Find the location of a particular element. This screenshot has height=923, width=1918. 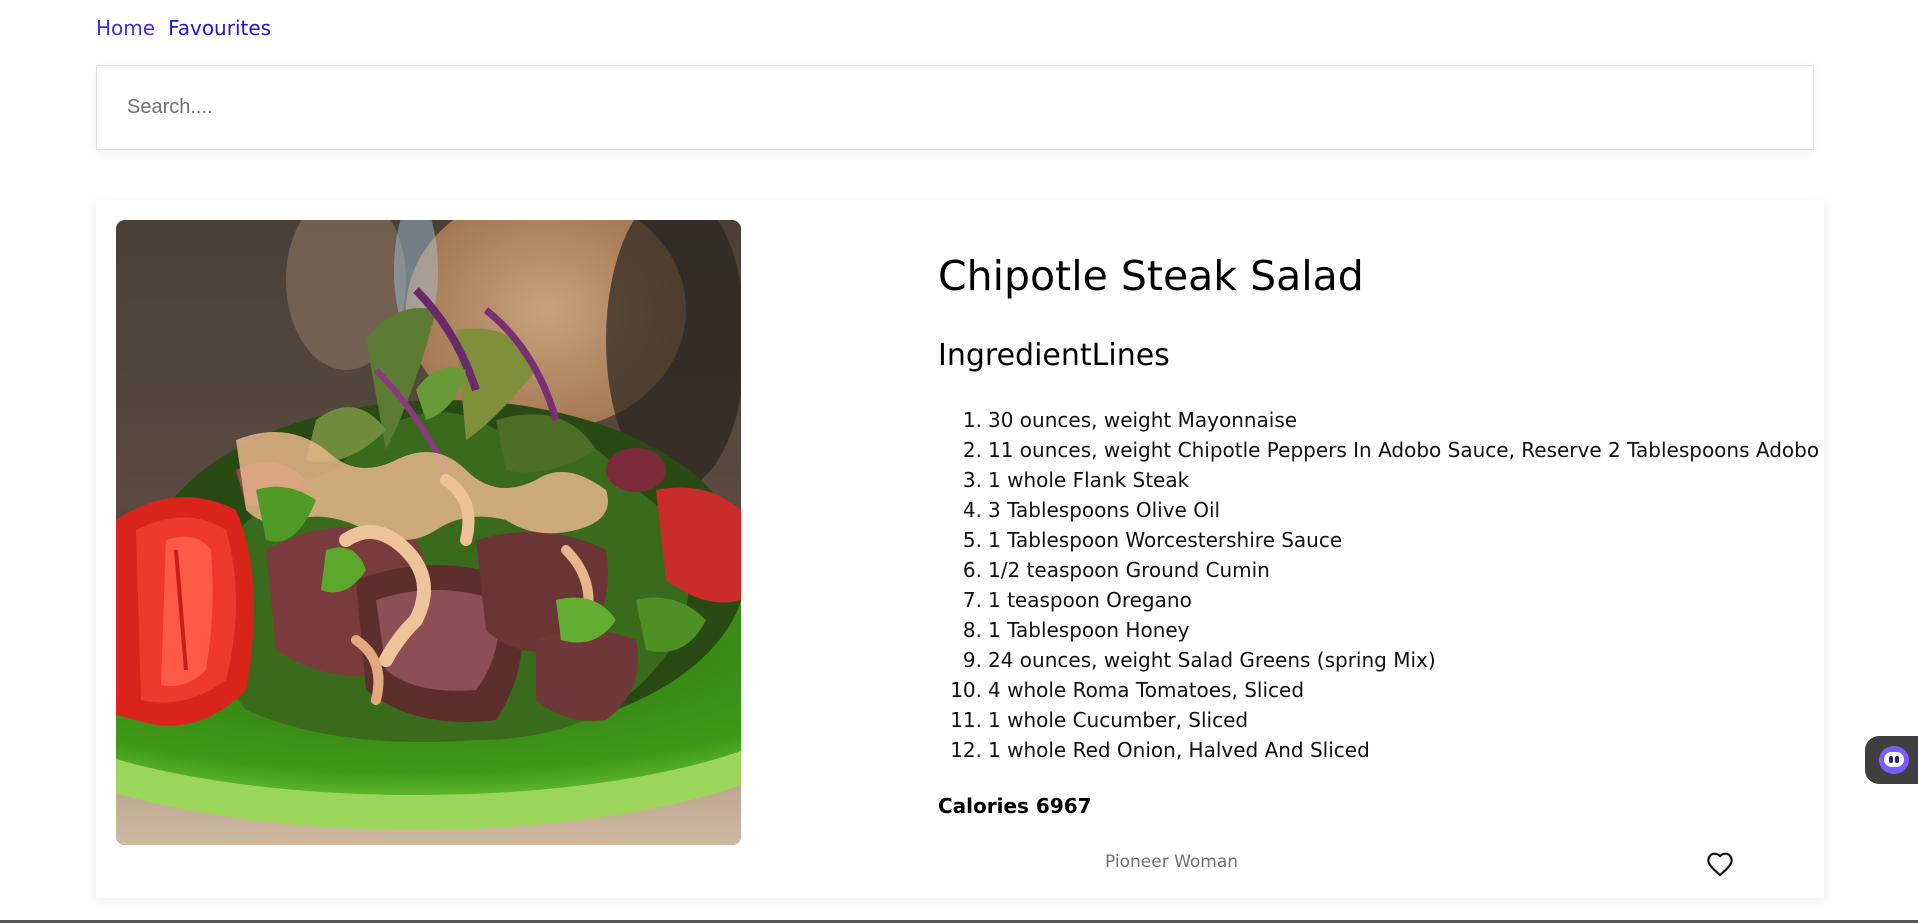

top-nav: Home Favourites is located at coordinates (183, 28).